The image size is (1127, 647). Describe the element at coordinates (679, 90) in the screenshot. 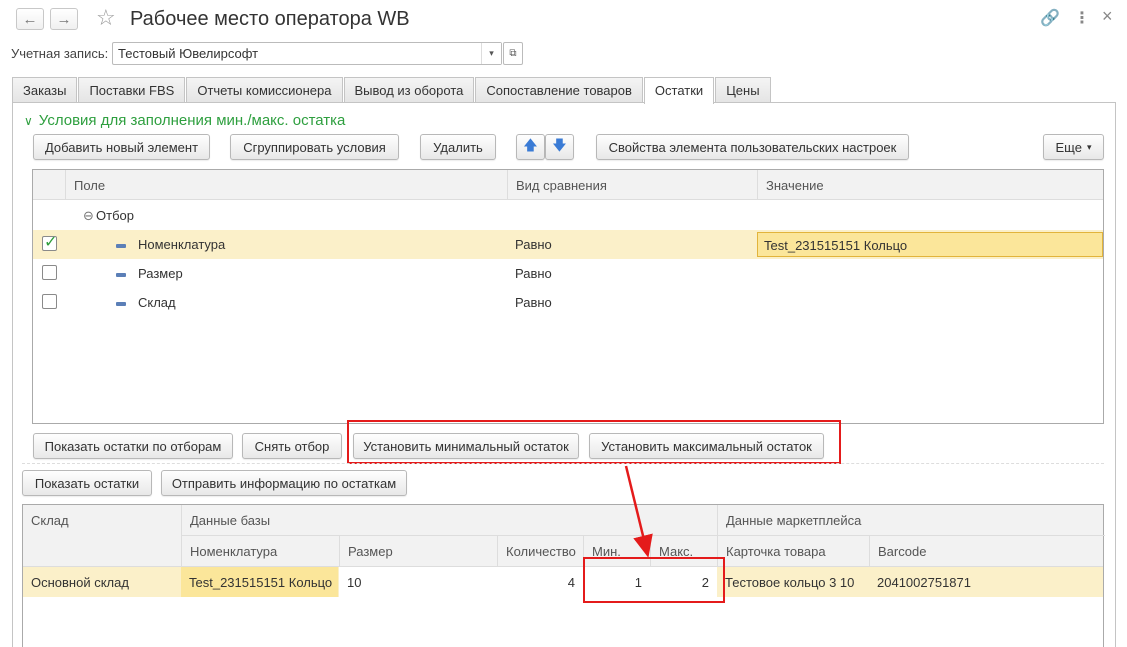

I see `tab-stock: Остатки` at that location.